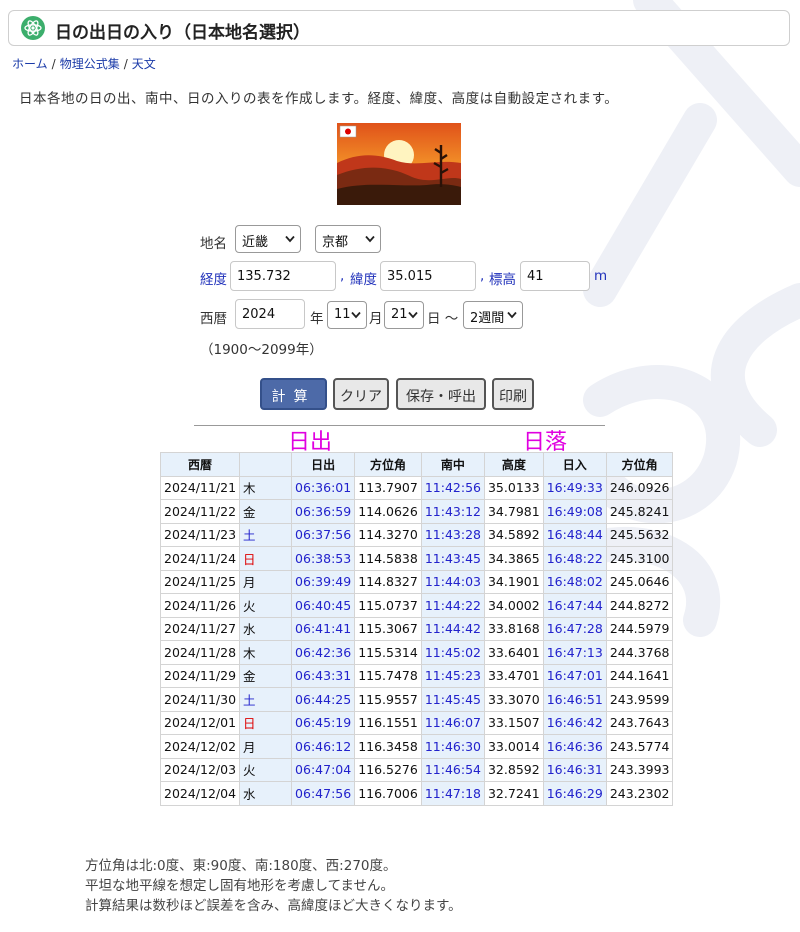 Image resolution: width=800 pixels, height=932 pixels. Describe the element at coordinates (487, 318) in the screenshot. I see `period-select-value: 2週間` at that location.